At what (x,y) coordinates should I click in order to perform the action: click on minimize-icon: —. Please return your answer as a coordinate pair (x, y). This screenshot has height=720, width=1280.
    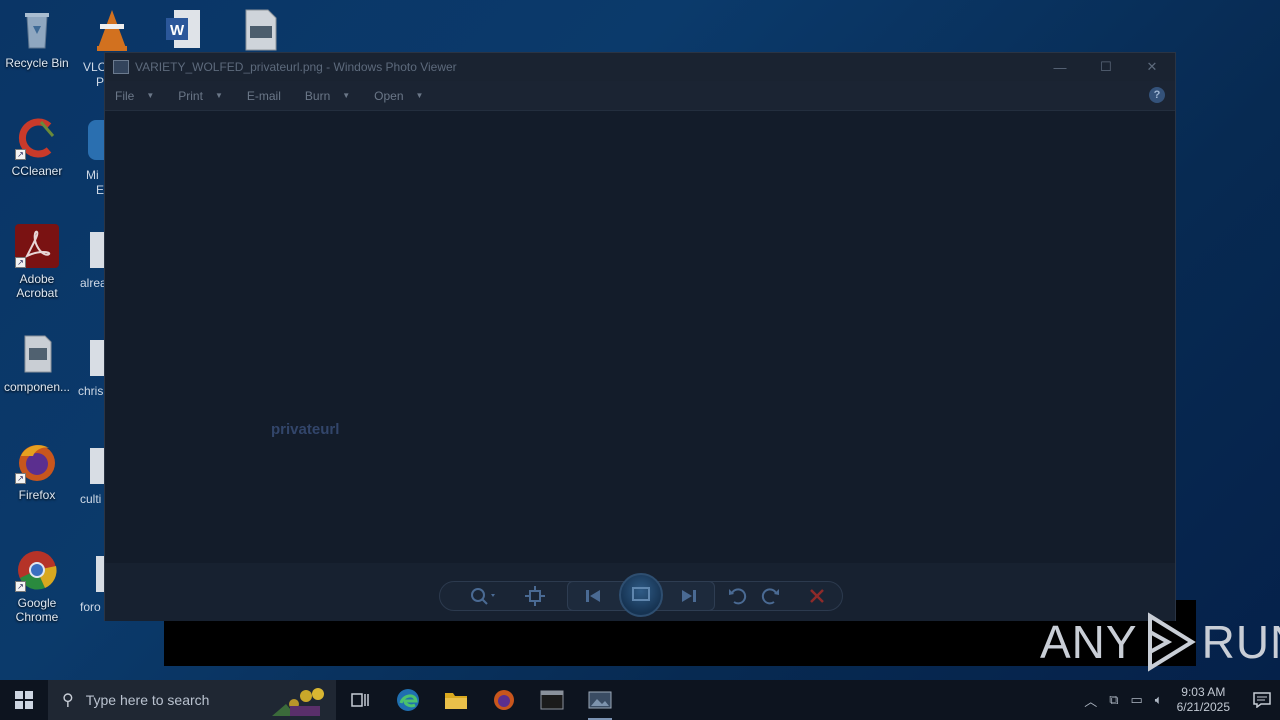
    Looking at the image, I should click on (1060, 67).